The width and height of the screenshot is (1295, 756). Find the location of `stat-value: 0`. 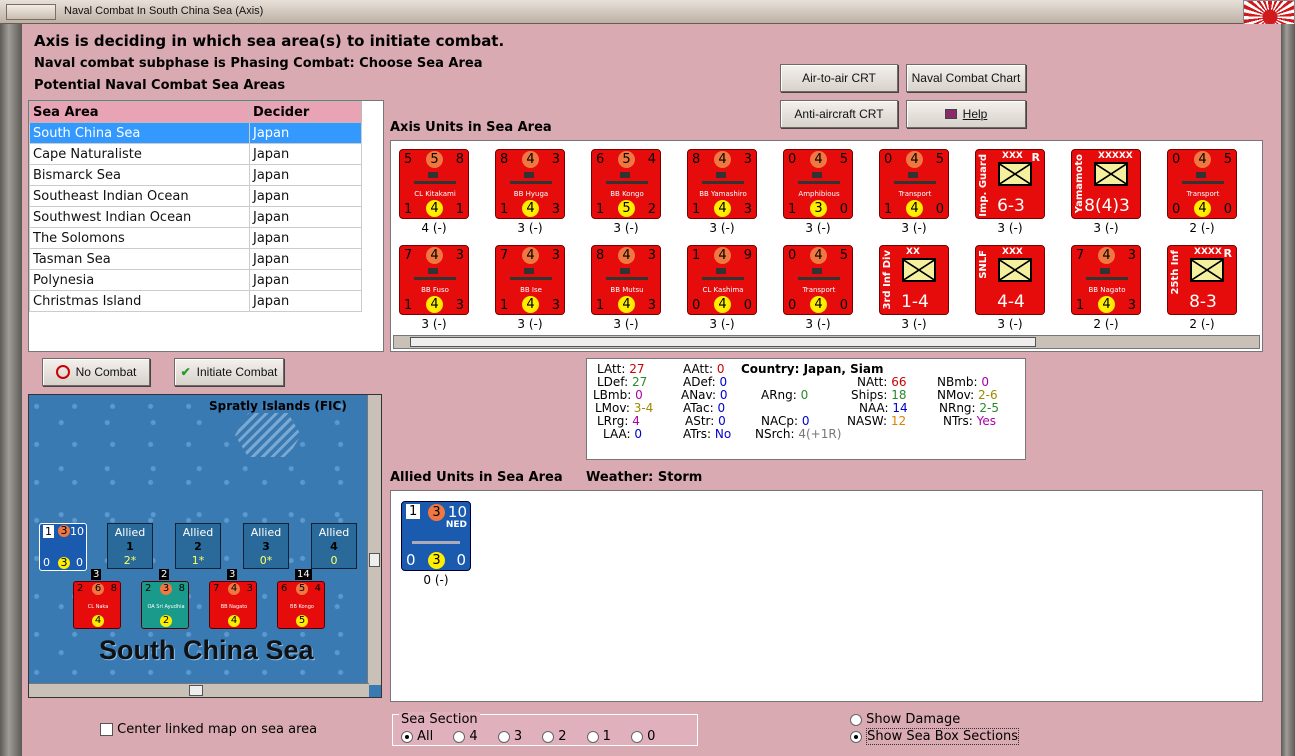

stat-value: 0 is located at coordinates (638, 434).